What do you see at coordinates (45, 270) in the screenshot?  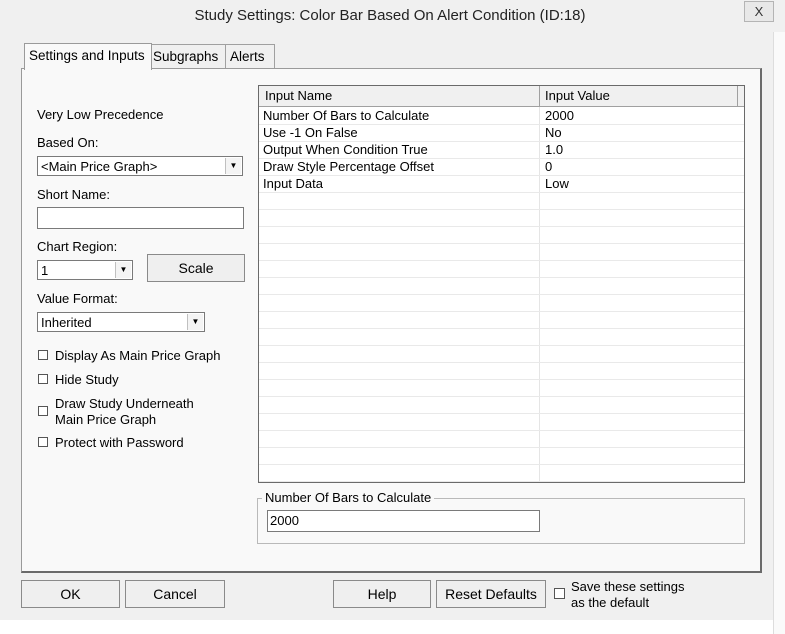 I see `chart-region-value: 1` at bounding box center [45, 270].